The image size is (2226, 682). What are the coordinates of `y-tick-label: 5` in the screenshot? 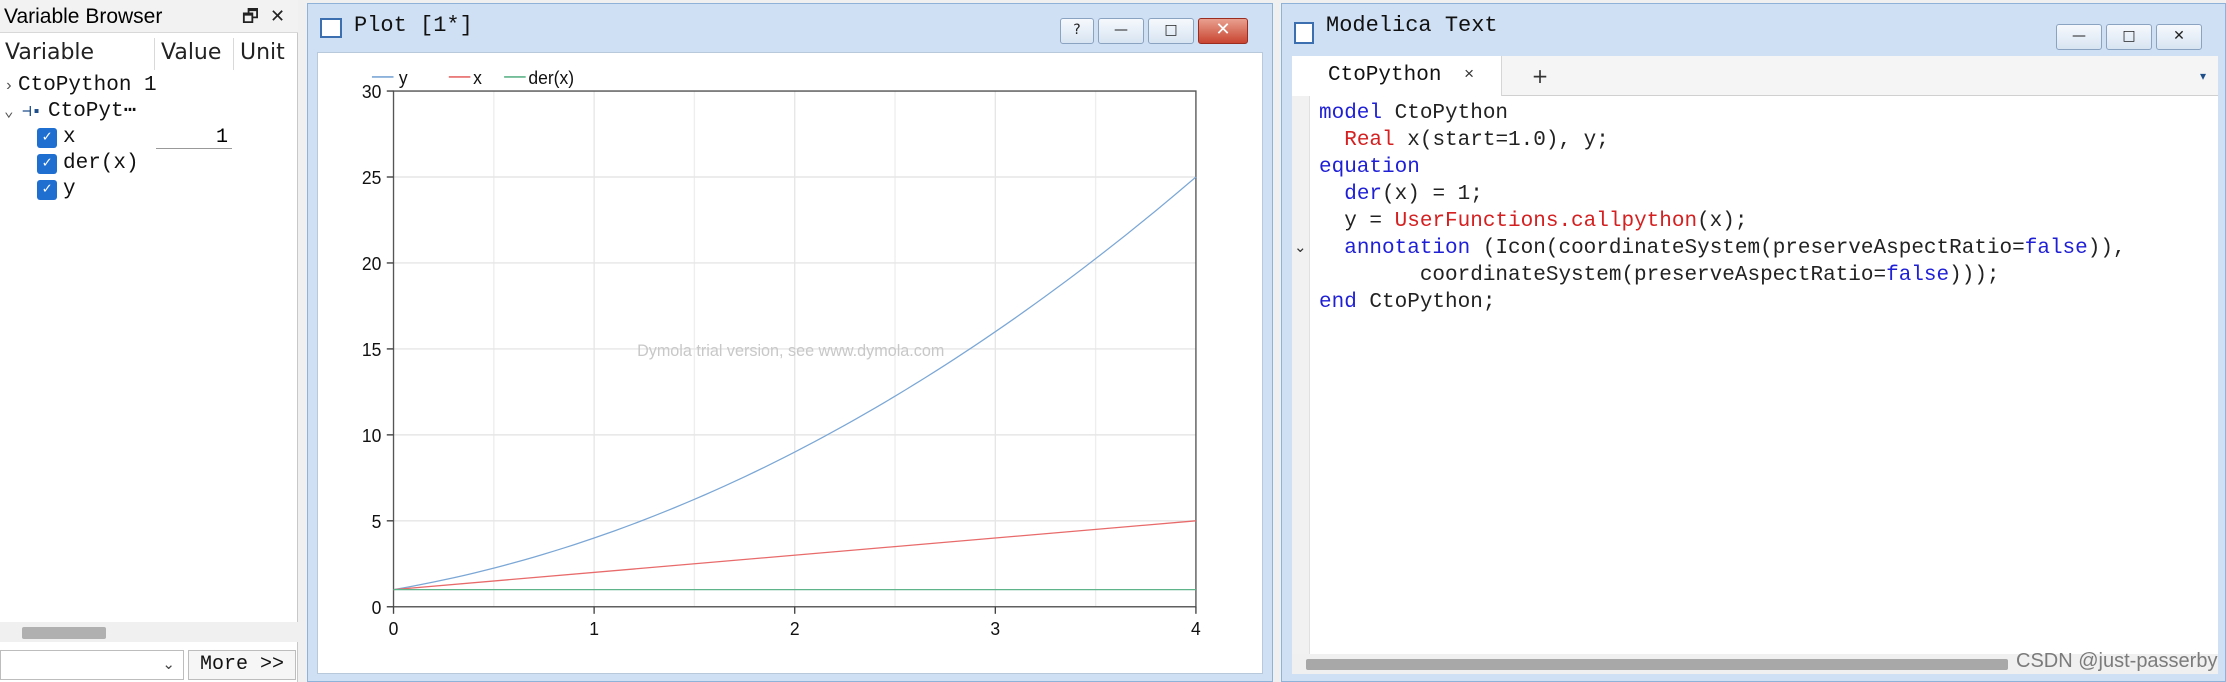 It's located at (377, 522).